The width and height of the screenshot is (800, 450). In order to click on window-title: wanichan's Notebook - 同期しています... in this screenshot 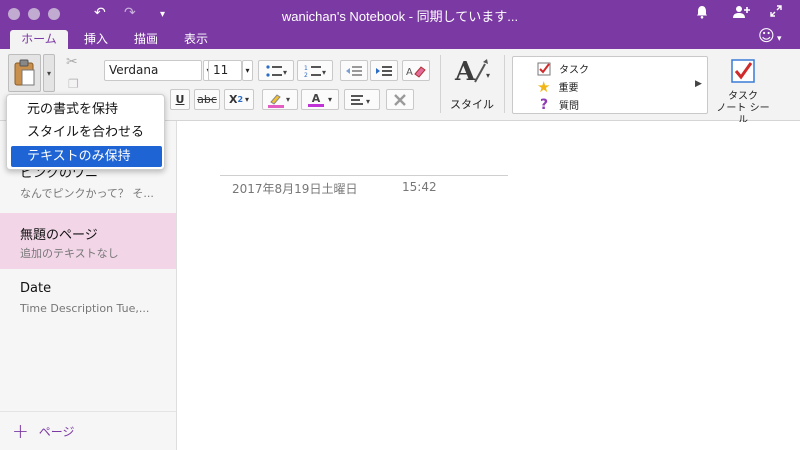, I will do `click(400, 16)`.